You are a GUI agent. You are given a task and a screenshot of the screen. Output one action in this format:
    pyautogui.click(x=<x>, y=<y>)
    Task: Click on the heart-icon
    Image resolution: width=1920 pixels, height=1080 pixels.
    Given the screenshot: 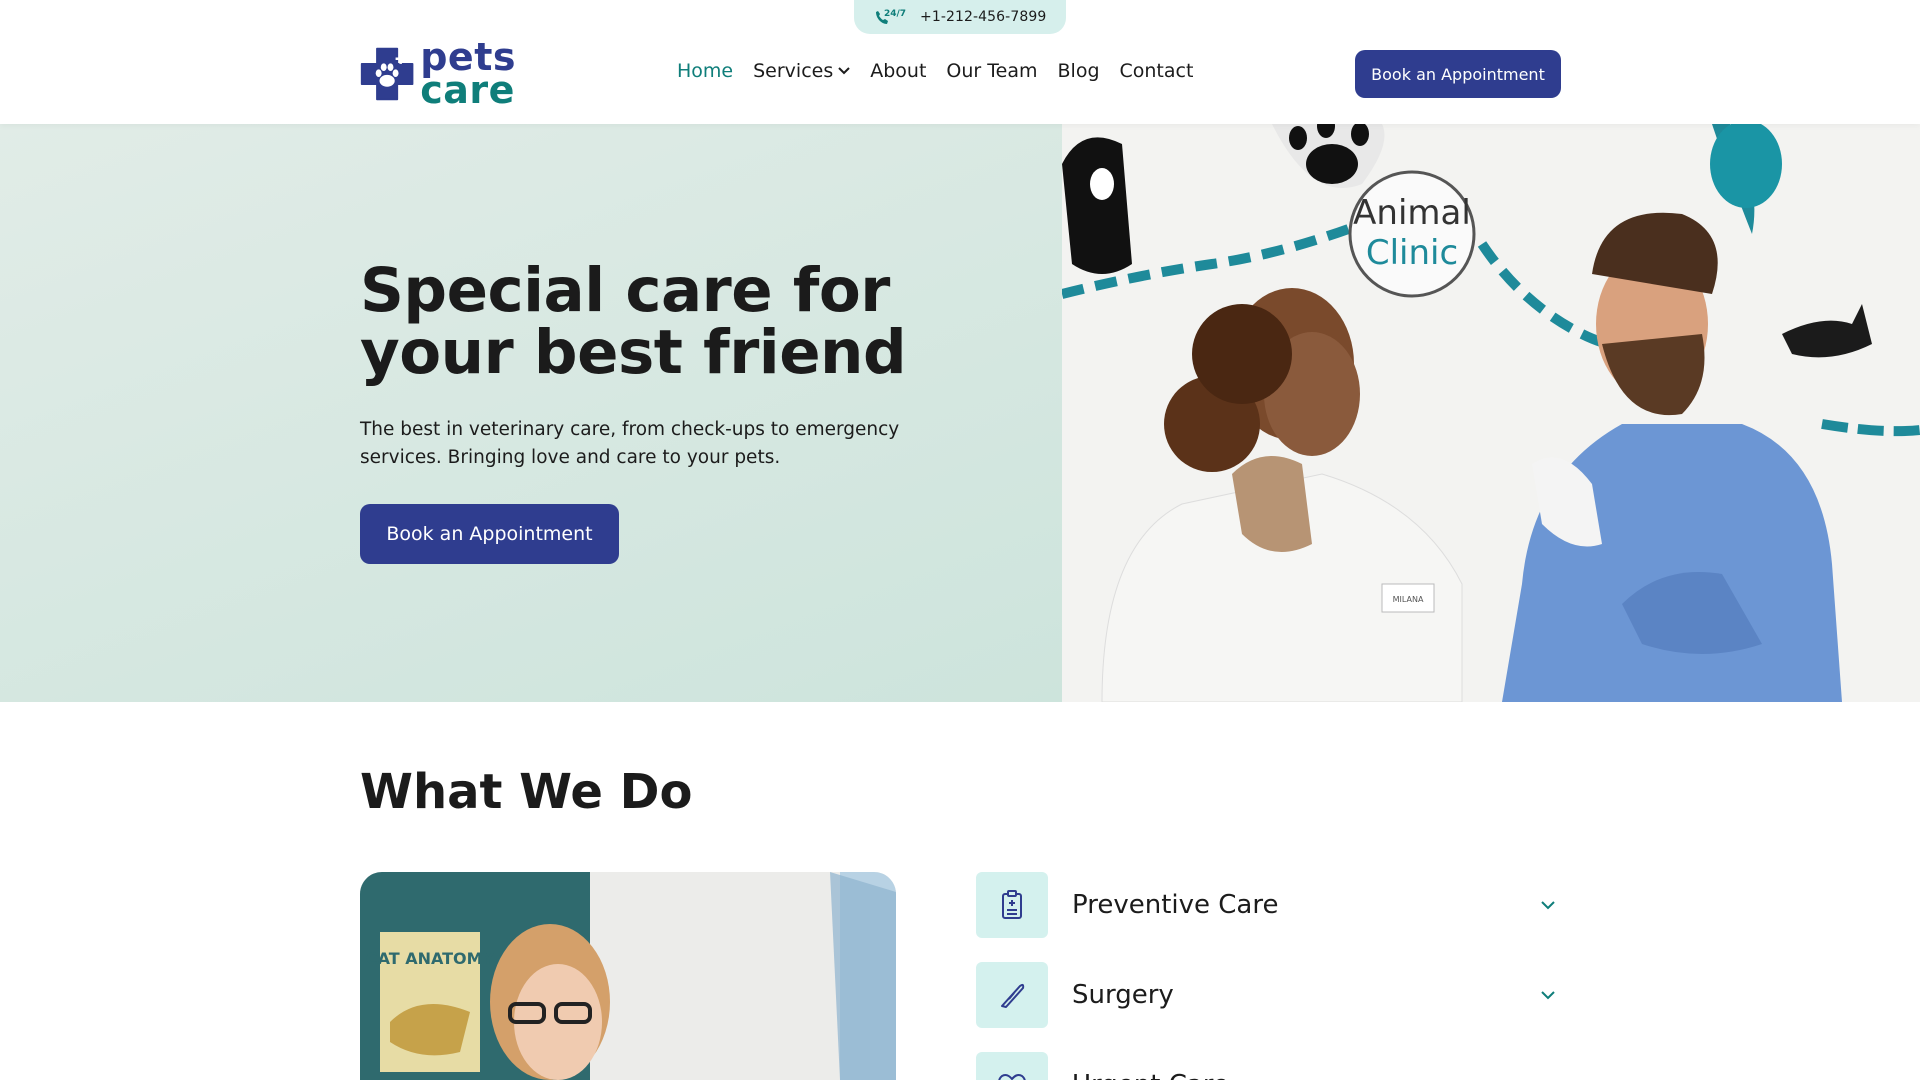 What is the action you would take?
    pyautogui.click(x=1012, y=1077)
    